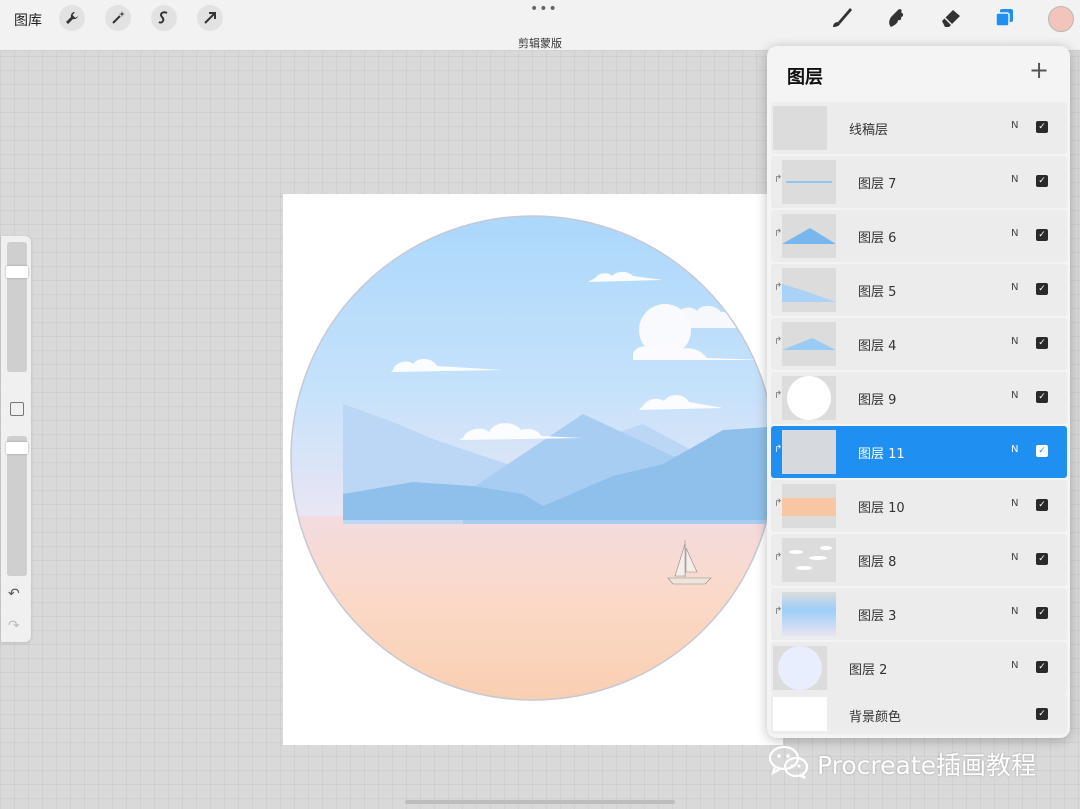  I want to click on actions-menu: •••, so click(544, 9).